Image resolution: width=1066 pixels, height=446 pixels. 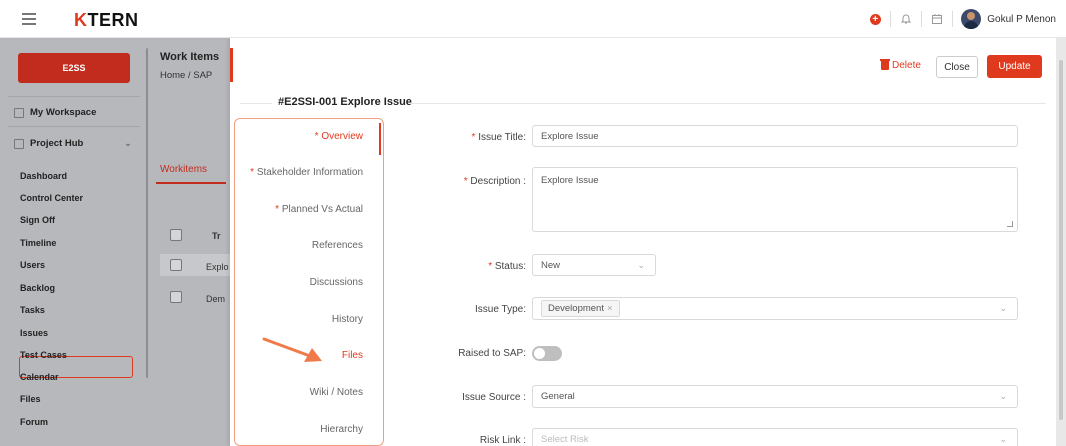 I want to click on select-all-checkbox, so click(x=176, y=235).